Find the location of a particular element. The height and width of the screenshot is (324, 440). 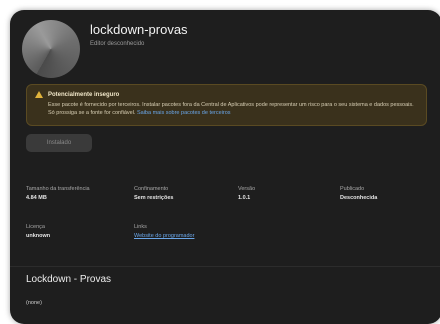

download-size-value: 4.84 MB is located at coordinates (36, 198).